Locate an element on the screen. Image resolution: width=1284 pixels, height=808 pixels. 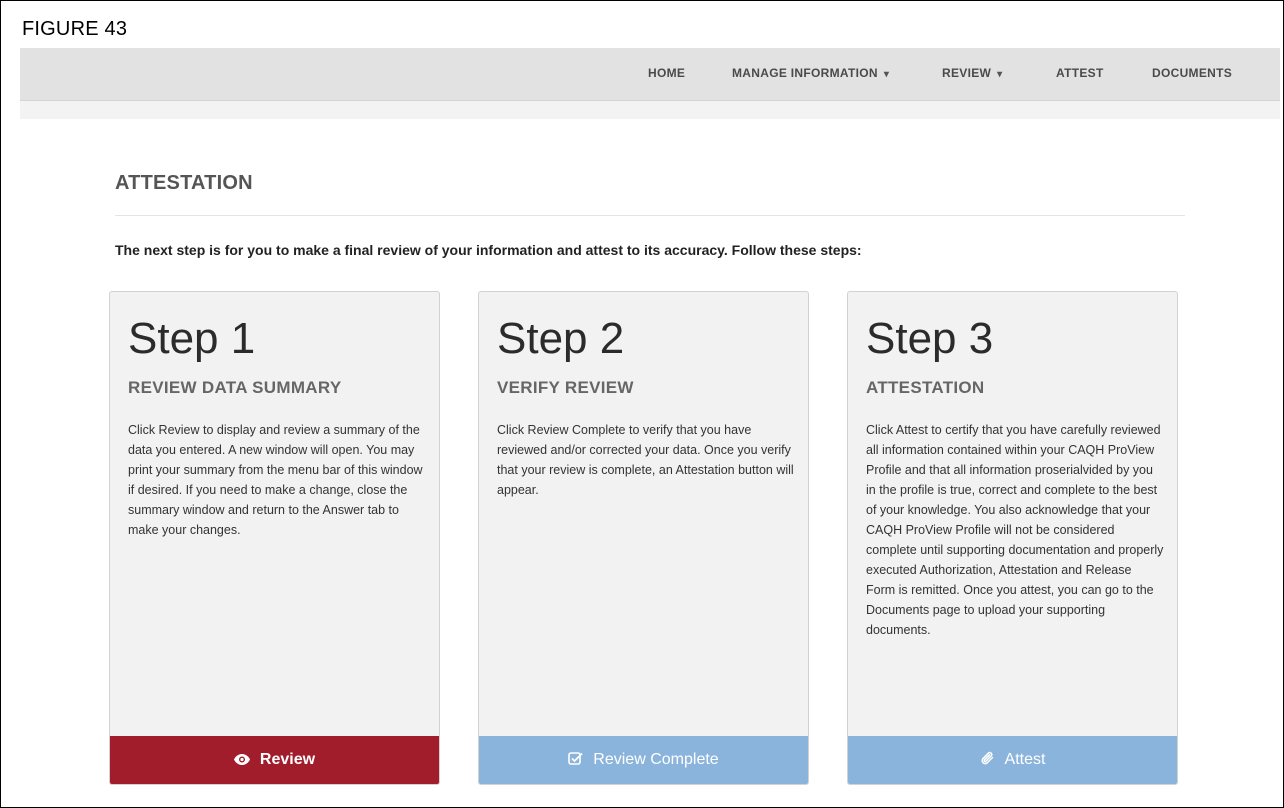
step-heading: Step 1 is located at coordinates (192, 338).